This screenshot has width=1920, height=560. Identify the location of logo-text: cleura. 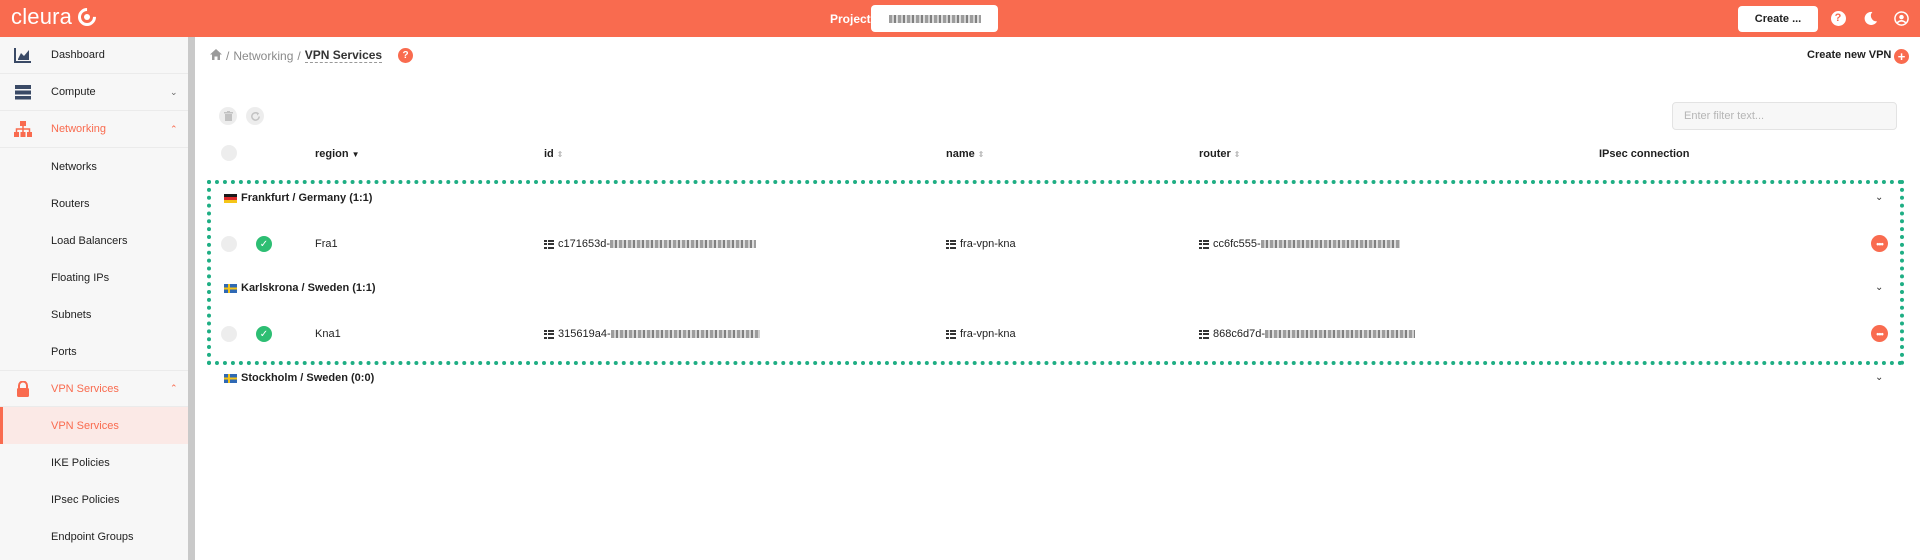
(42, 16).